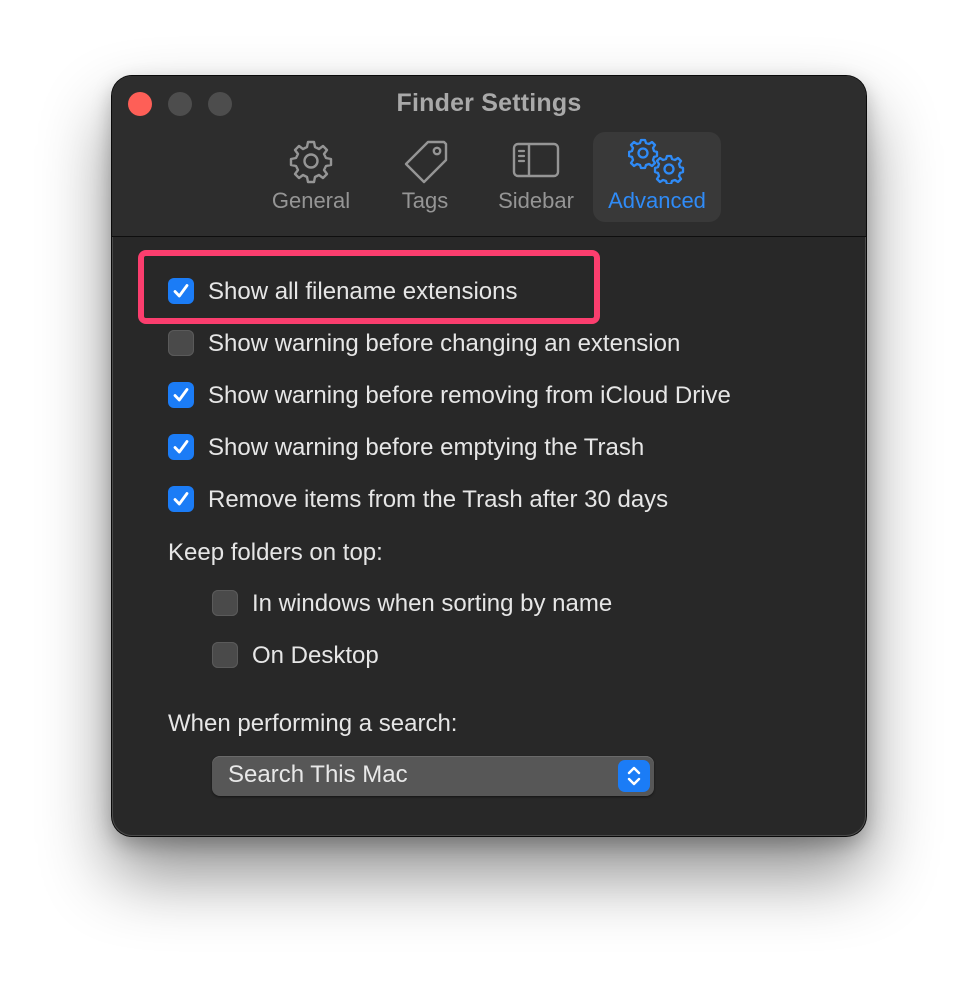 The image size is (978, 984). What do you see at coordinates (634, 776) in the screenshot?
I see `chevron-updown-icon` at bounding box center [634, 776].